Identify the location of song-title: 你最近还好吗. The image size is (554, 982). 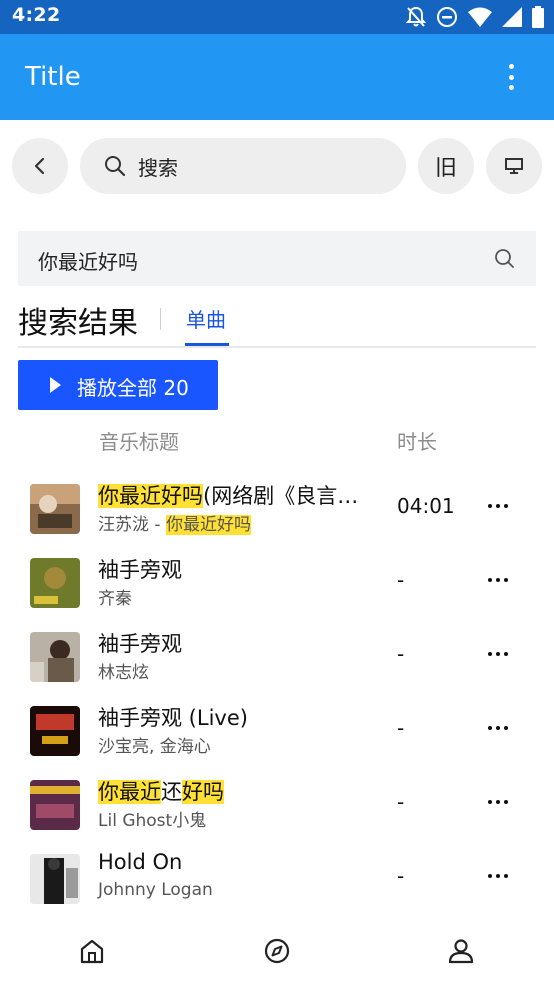
(161, 792).